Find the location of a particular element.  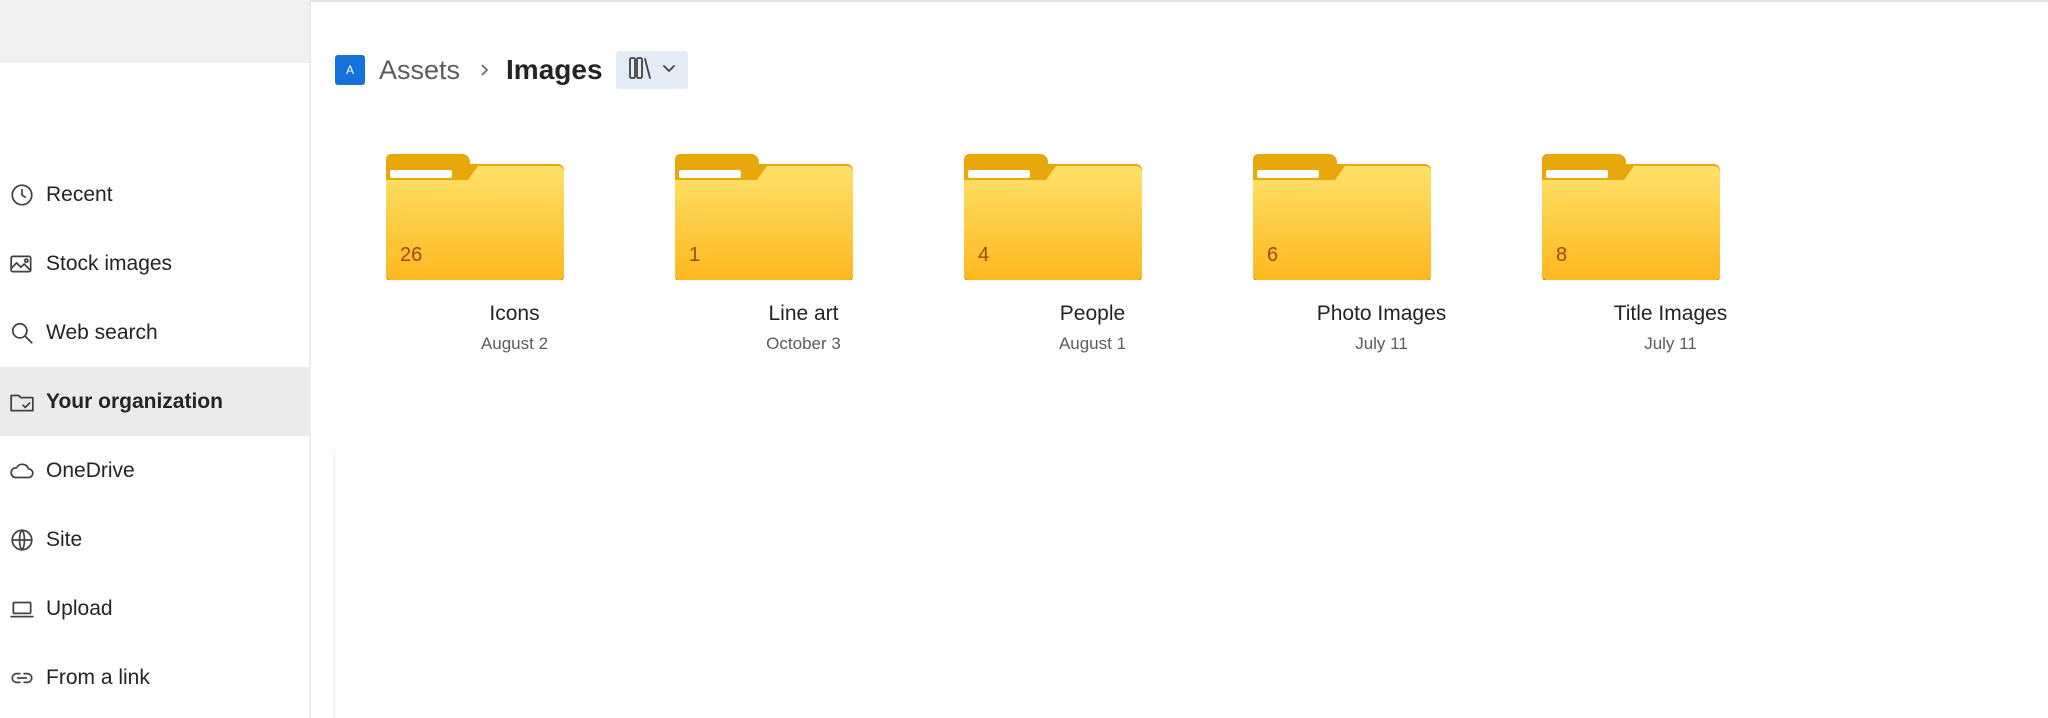

sidebar-item-label: Web search is located at coordinates (102, 332).